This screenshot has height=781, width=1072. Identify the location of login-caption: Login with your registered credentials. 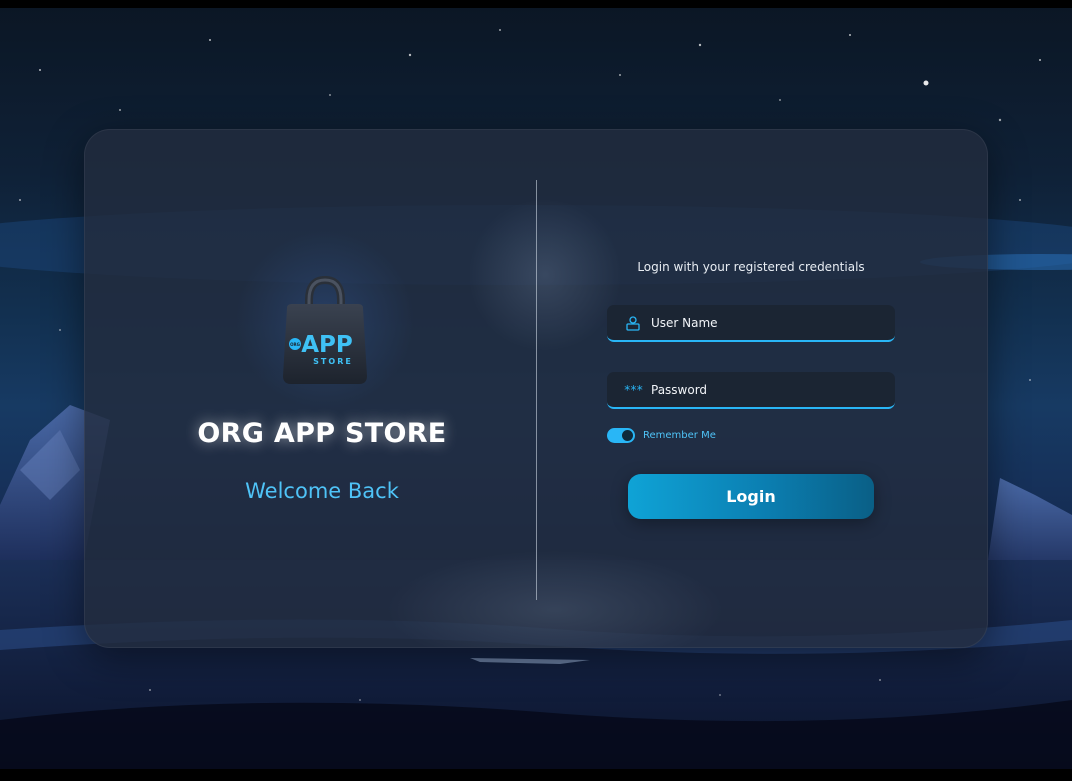
(751, 267).